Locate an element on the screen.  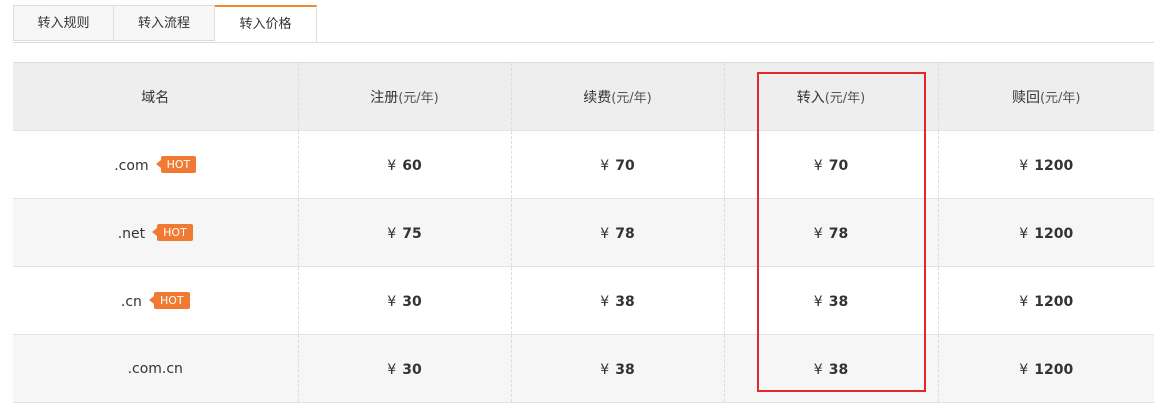
register-price-cell: ¥60 is located at coordinates (405, 164).